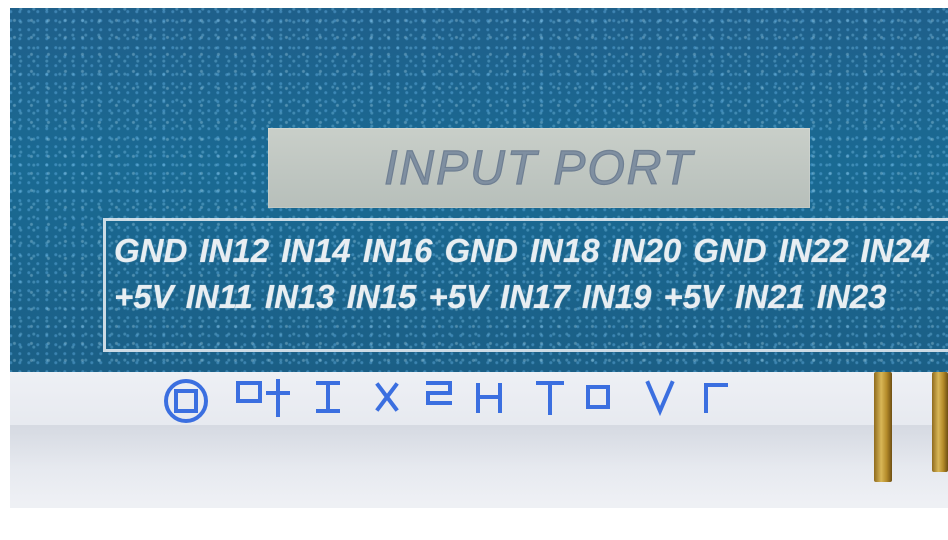 The width and height of the screenshot is (948, 540). What do you see at coordinates (219, 296) in the screenshot?
I see `pin-label: IN11` at bounding box center [219, 296].